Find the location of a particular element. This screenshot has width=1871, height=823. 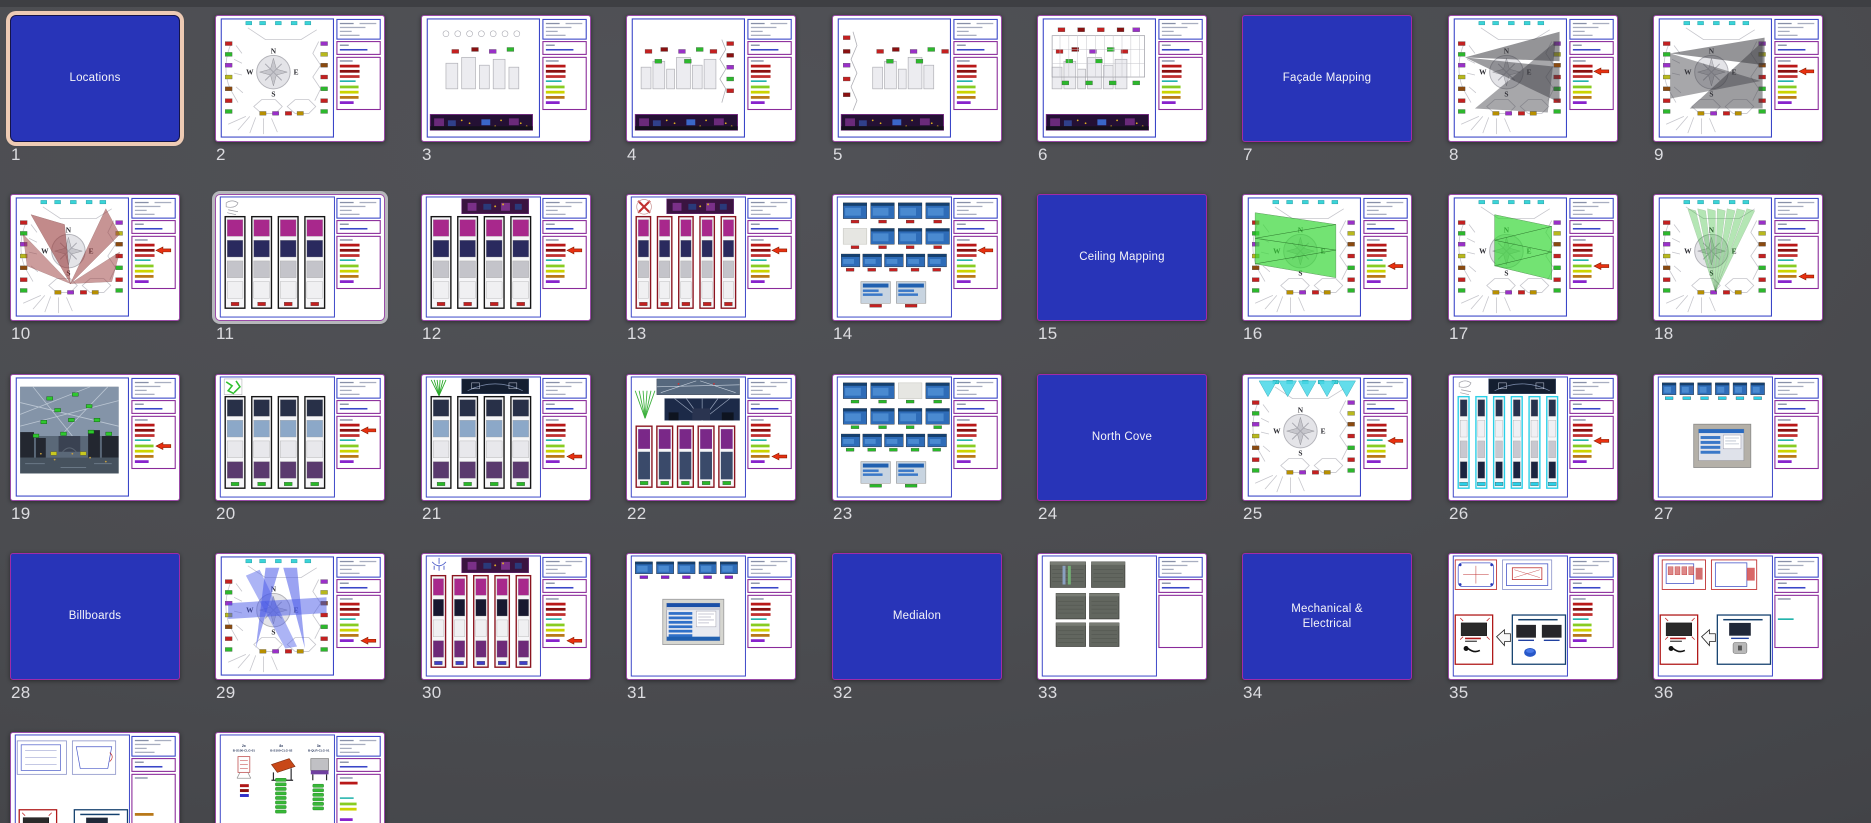

slide-title-label: Mechanical & Electrical is located at coordinates (1327, 616).